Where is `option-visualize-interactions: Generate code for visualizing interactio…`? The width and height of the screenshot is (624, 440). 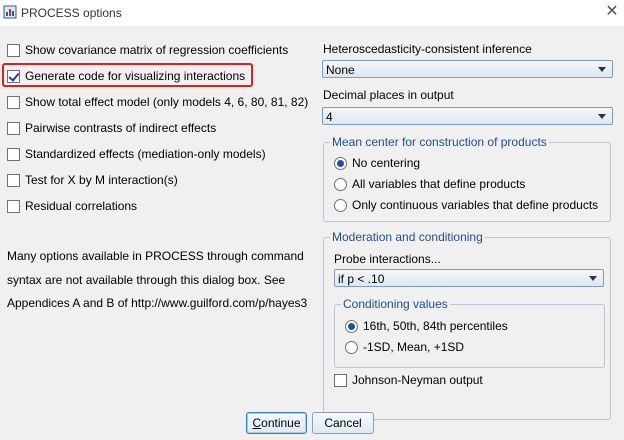 option-visualize-interactions: Generate code for visualizing interactio… is located at coordinates (126, 76).